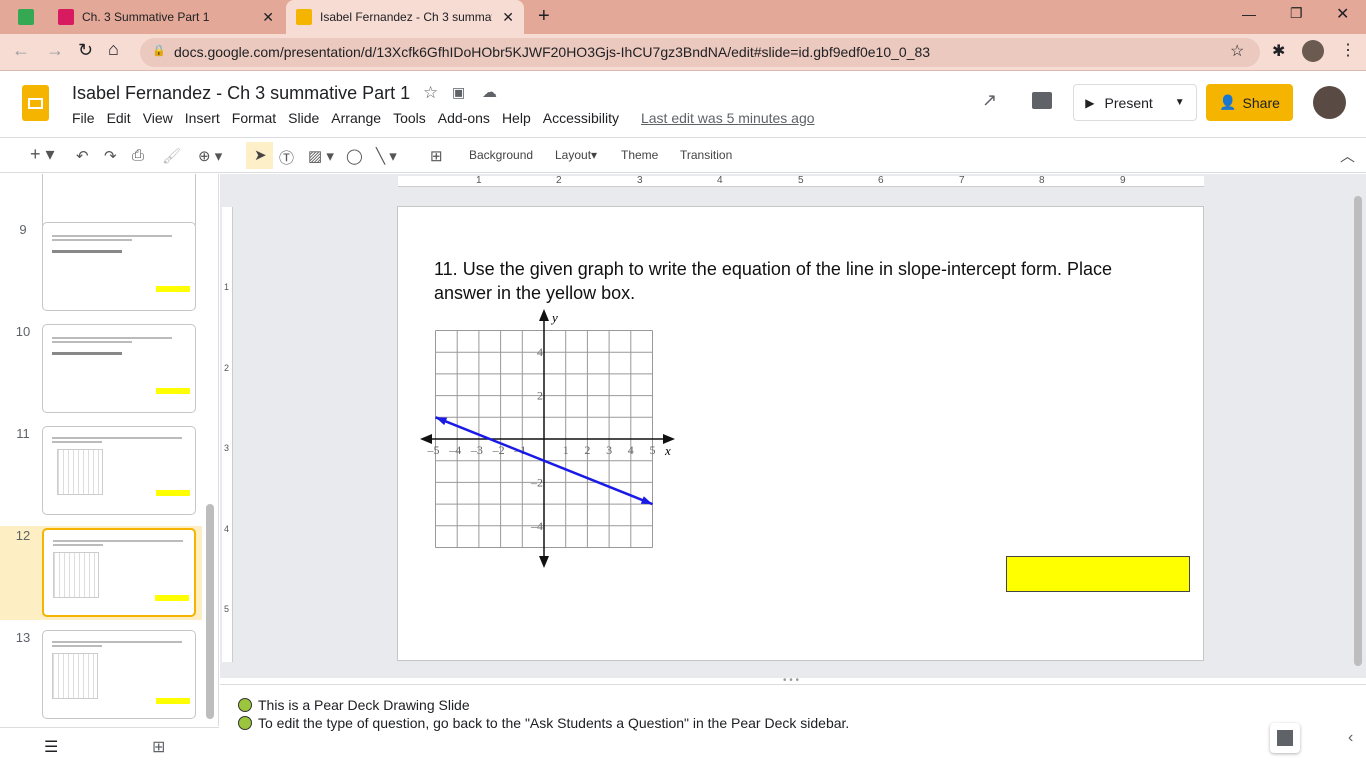 The width and height of the screenshot is (1366, 768). I want to click on close-window-button: ✕, so click(1342, 14).